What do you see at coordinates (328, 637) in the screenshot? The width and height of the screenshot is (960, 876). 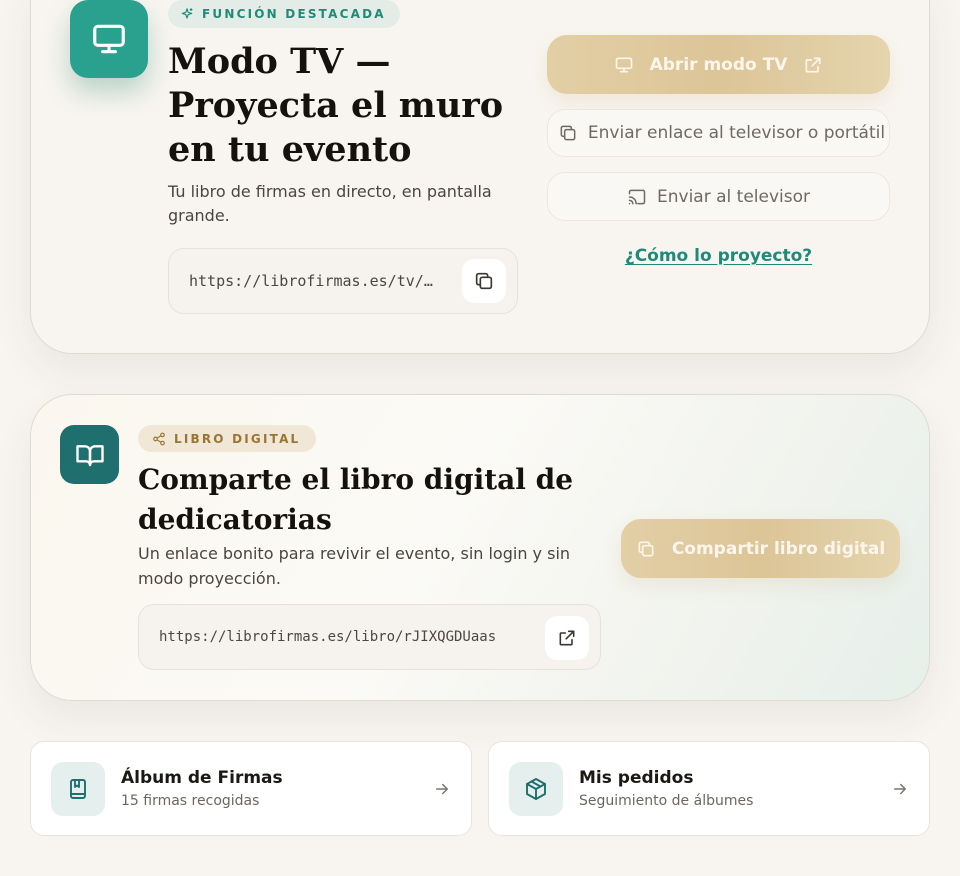 I see `book-url-text: https://librofirmas.es/libro/rJIXQGDUaas` at bounding box center [328, 637].